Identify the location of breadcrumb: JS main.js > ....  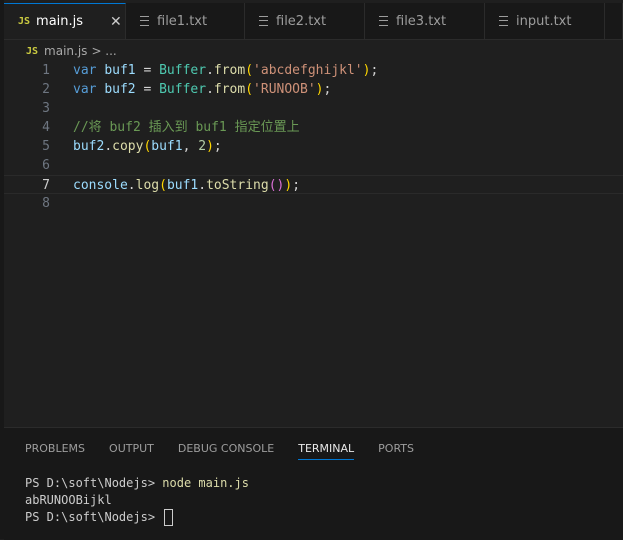
(71, 51).